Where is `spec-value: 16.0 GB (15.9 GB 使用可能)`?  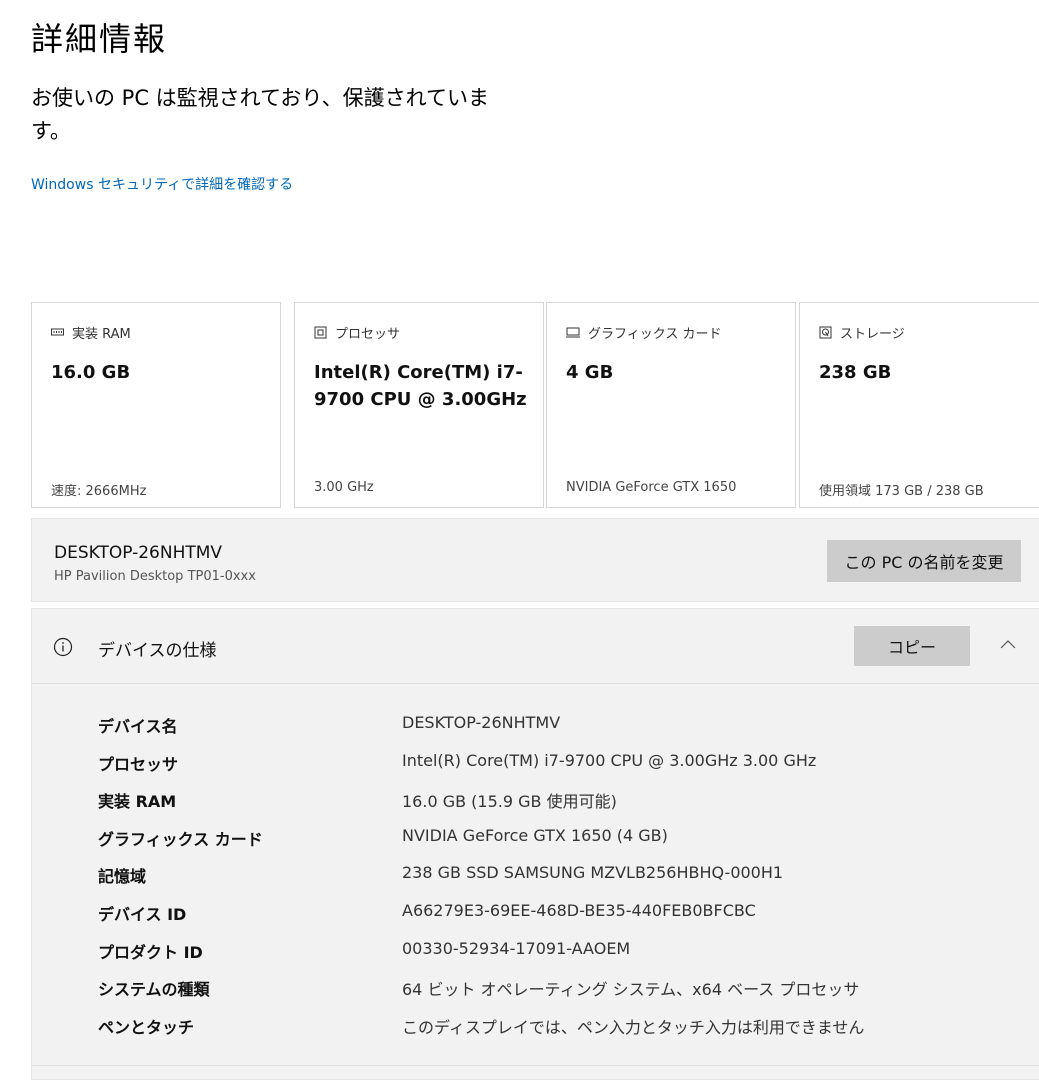 spec-value: 16.0 GB (15.9 GB 使用可能) is located at coordinates (509, 802).